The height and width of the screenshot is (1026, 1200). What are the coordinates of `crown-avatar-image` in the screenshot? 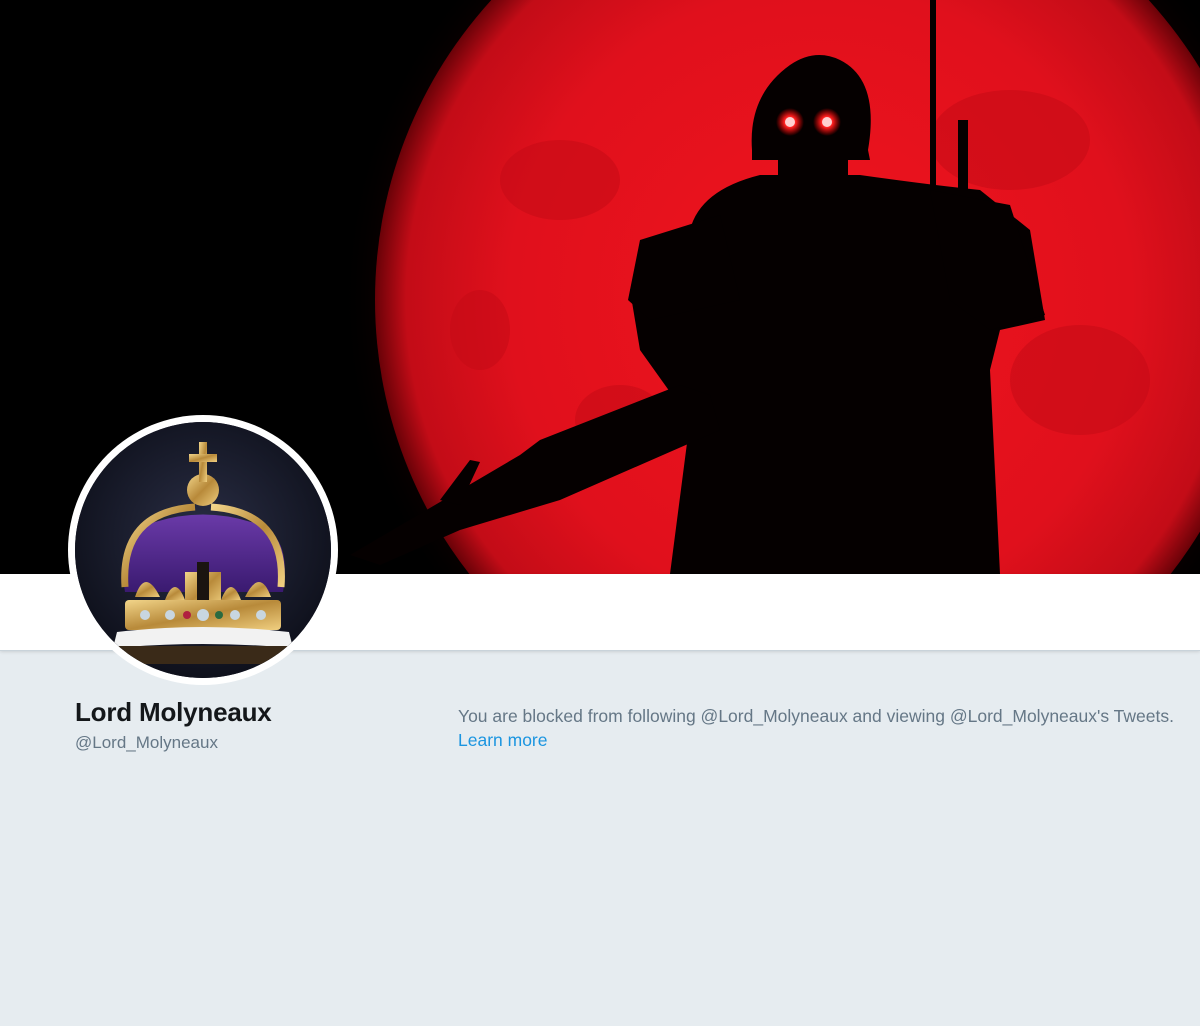 It's located at (203, 550).